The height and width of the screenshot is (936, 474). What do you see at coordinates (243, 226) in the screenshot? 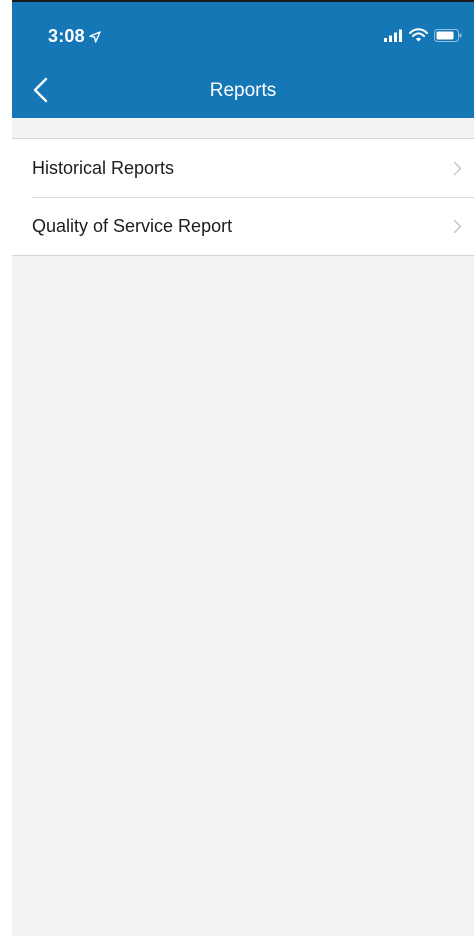
I see `list-item-quality-of-service-report: Quality of Service Report` at bounding box center [243, 226].